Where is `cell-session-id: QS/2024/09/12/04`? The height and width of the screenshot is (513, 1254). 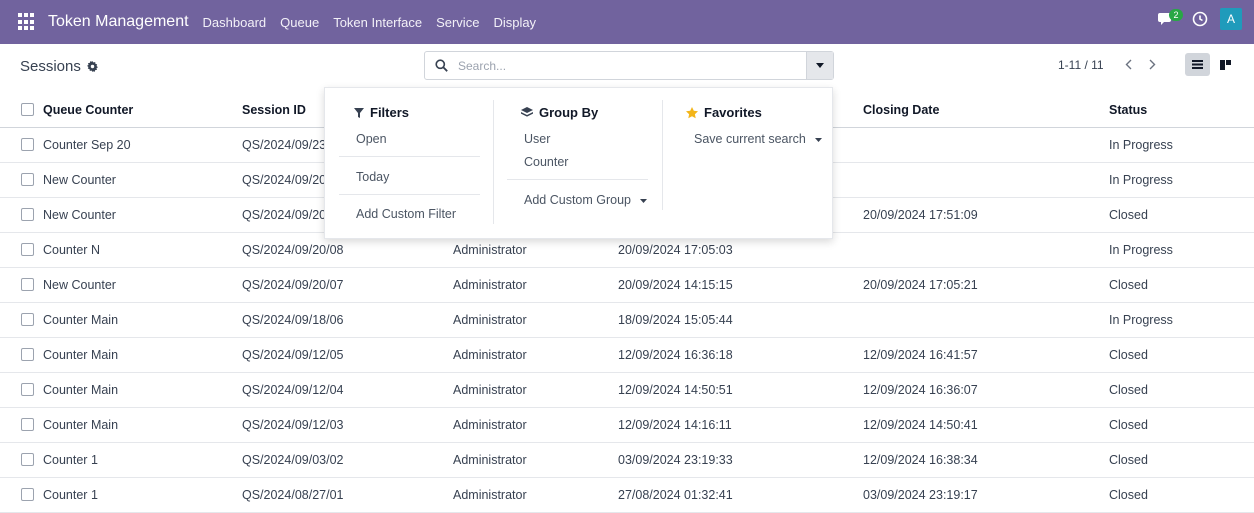
cell-session-id: QS/2024/09/12/04 is located at coordinates (293, 390).